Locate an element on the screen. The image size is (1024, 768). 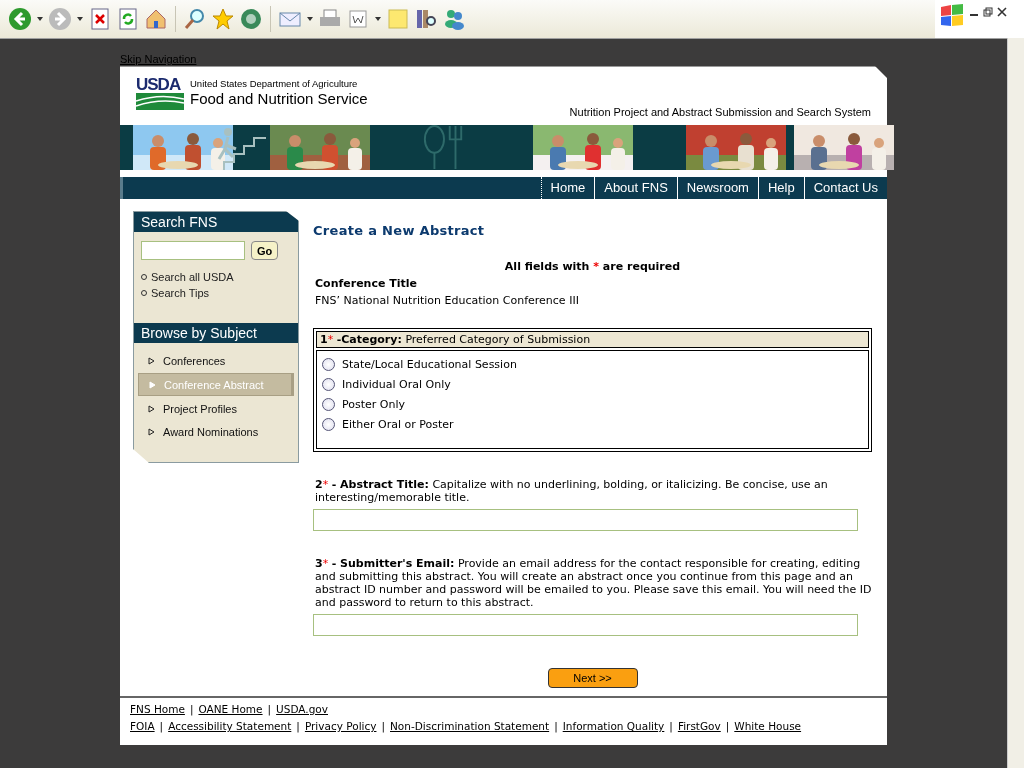
nav-link: Help is located at coordinates (780, 188).